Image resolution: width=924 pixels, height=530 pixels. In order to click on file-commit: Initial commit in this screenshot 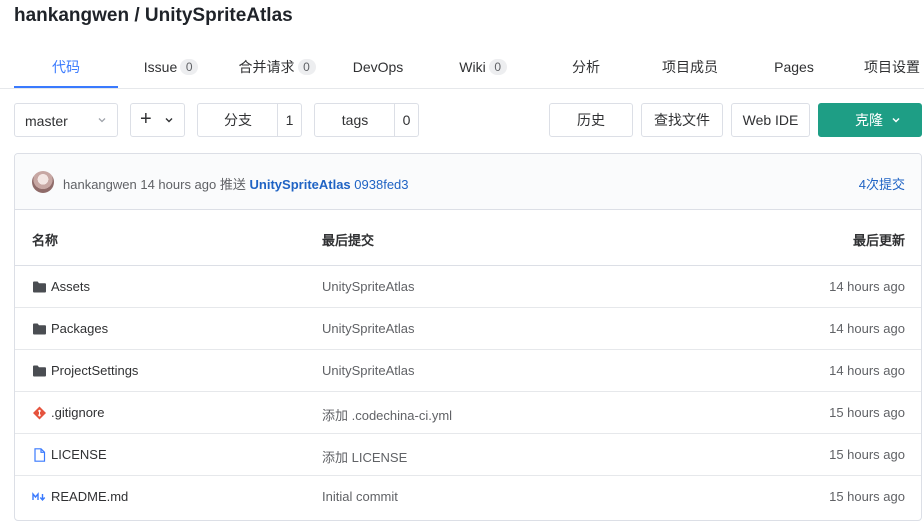, I will do `click(360, 496)`.